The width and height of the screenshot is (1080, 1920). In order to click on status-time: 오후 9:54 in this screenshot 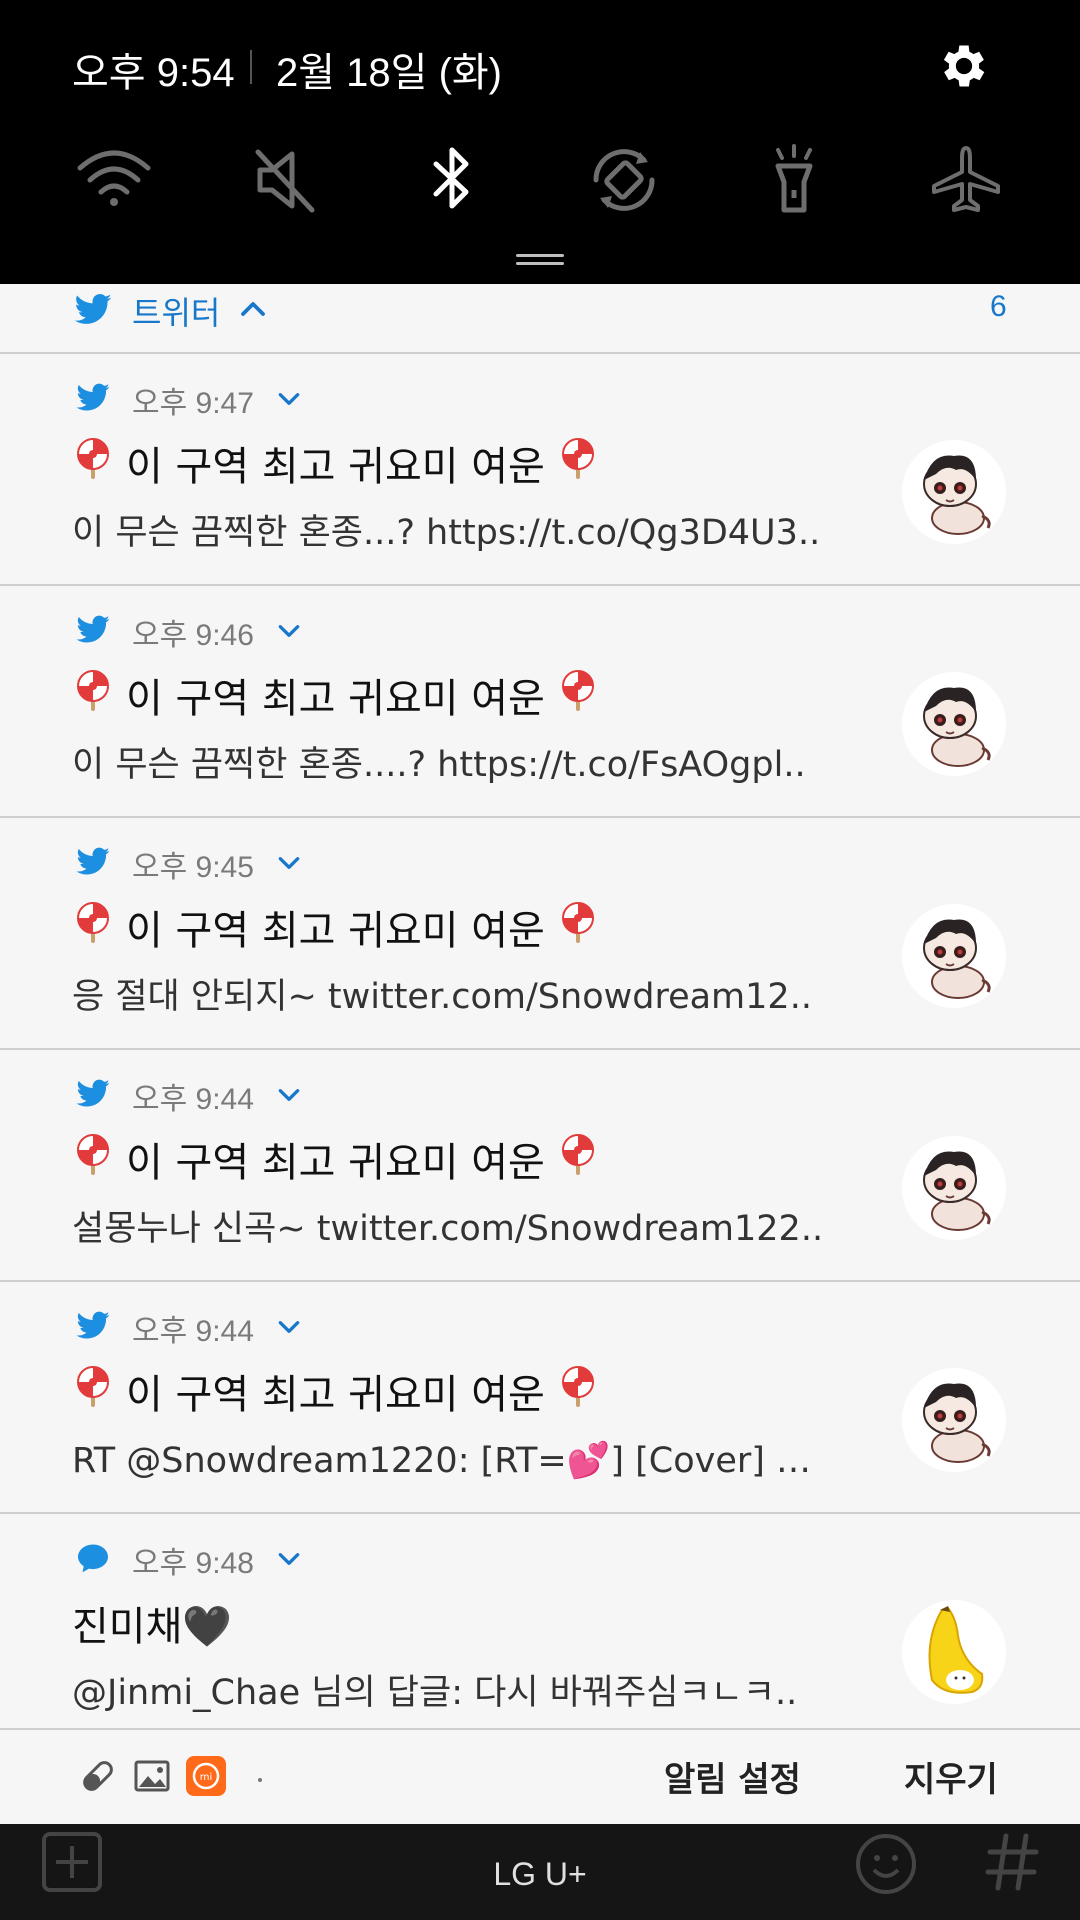, I will do `click(153, 73)`.